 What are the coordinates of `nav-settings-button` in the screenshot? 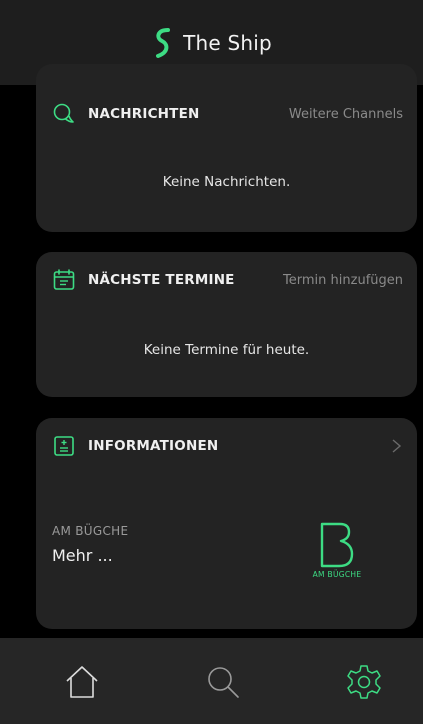 It's located at (364, 682).